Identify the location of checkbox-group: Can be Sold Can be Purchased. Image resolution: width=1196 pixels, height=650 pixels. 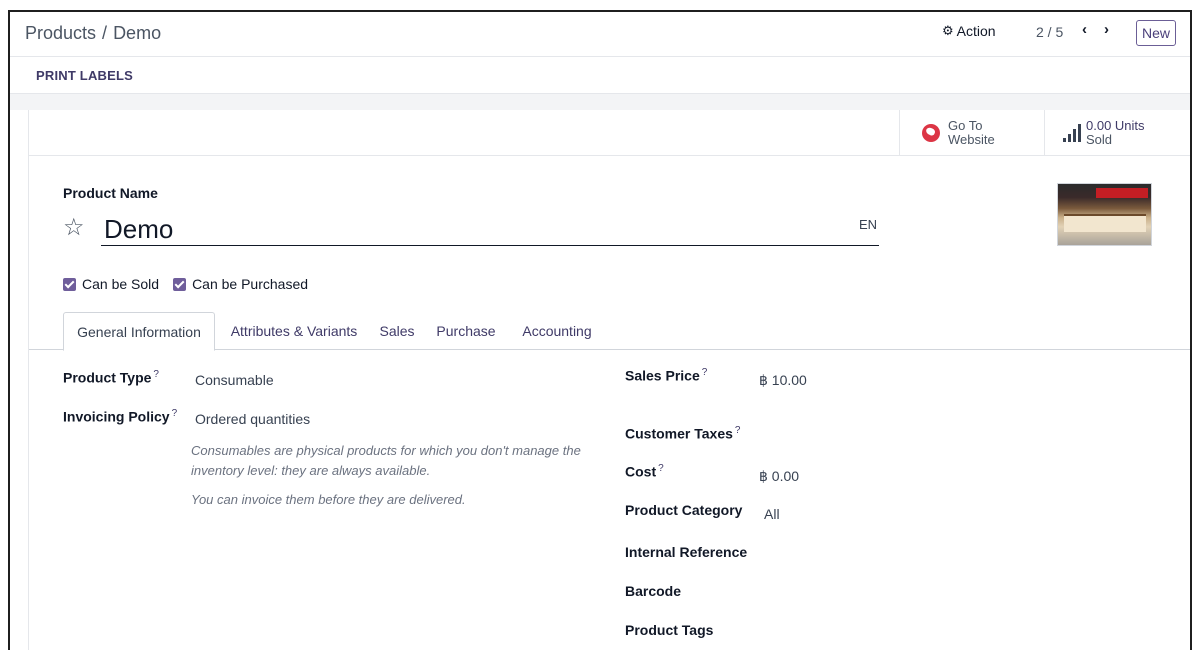
(185, 284).